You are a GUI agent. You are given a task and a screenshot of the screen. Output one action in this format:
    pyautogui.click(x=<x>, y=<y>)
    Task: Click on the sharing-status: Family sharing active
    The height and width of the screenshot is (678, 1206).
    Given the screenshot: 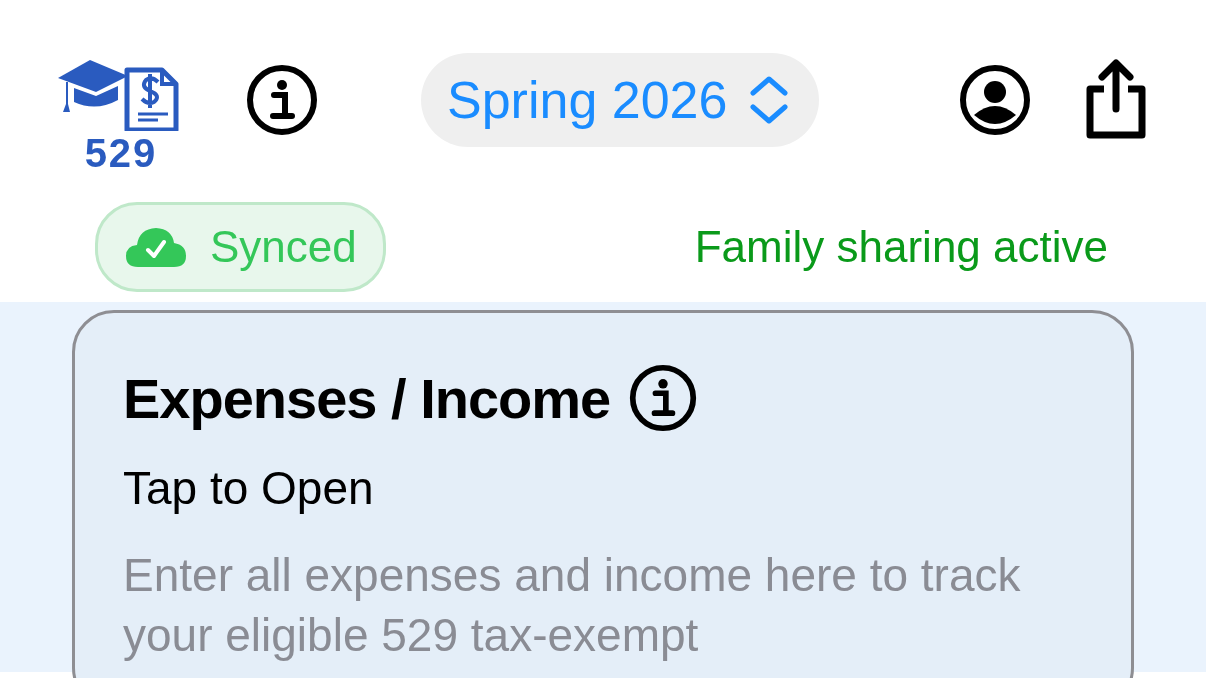 What is the action you would take?
    pyautogui.click(x=901, y=247)
    